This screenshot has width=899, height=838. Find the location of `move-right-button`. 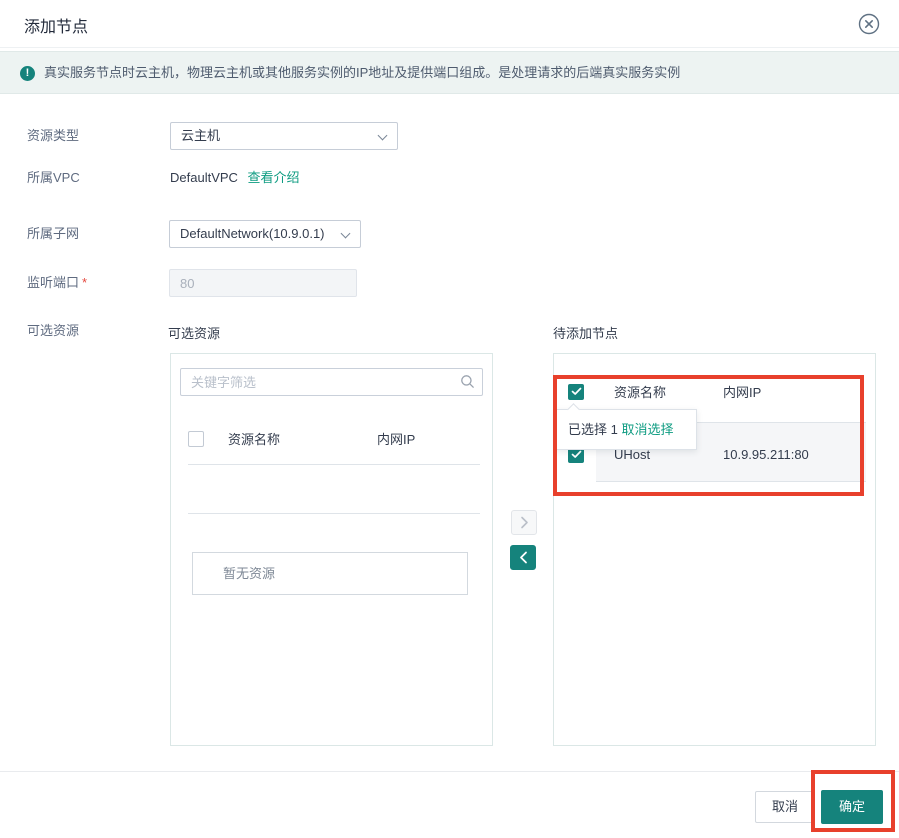

move-right-button is located at coordinates (524, 522).